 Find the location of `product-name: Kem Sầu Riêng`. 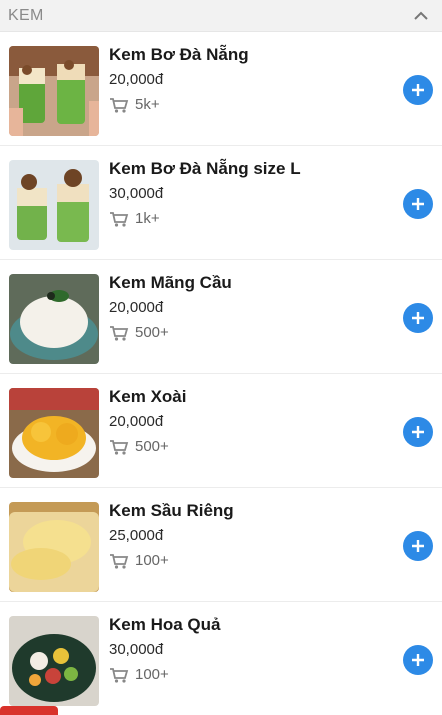

product-name: Kem Sầu Riêng is located at coordinates (171, 510).